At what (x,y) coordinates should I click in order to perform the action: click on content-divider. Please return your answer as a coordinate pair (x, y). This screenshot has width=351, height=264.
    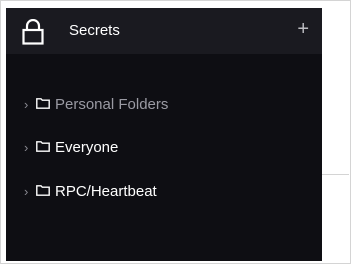
    Looking at the image, I should click on (335, 174).